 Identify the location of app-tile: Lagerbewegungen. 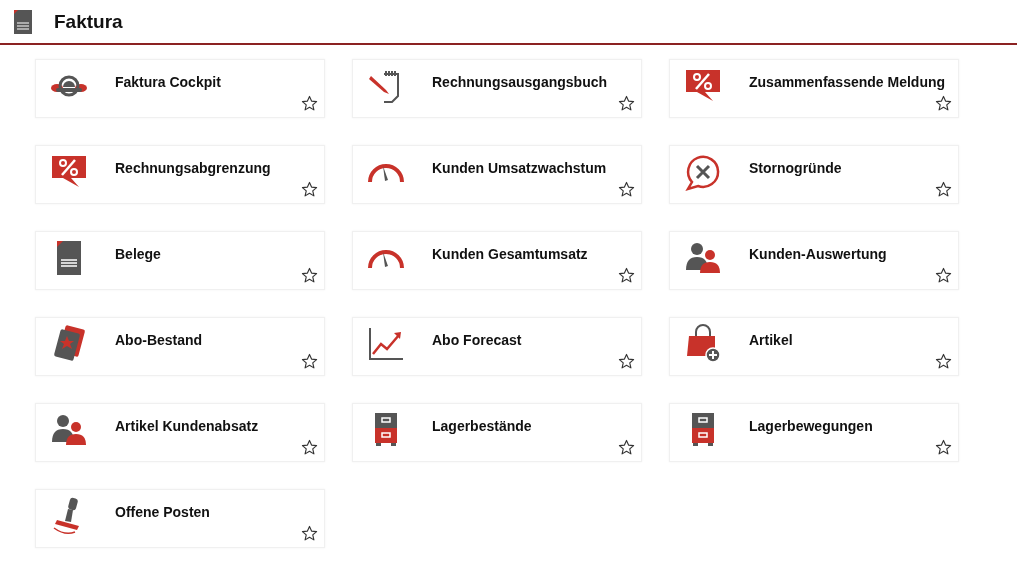
(814, 432).